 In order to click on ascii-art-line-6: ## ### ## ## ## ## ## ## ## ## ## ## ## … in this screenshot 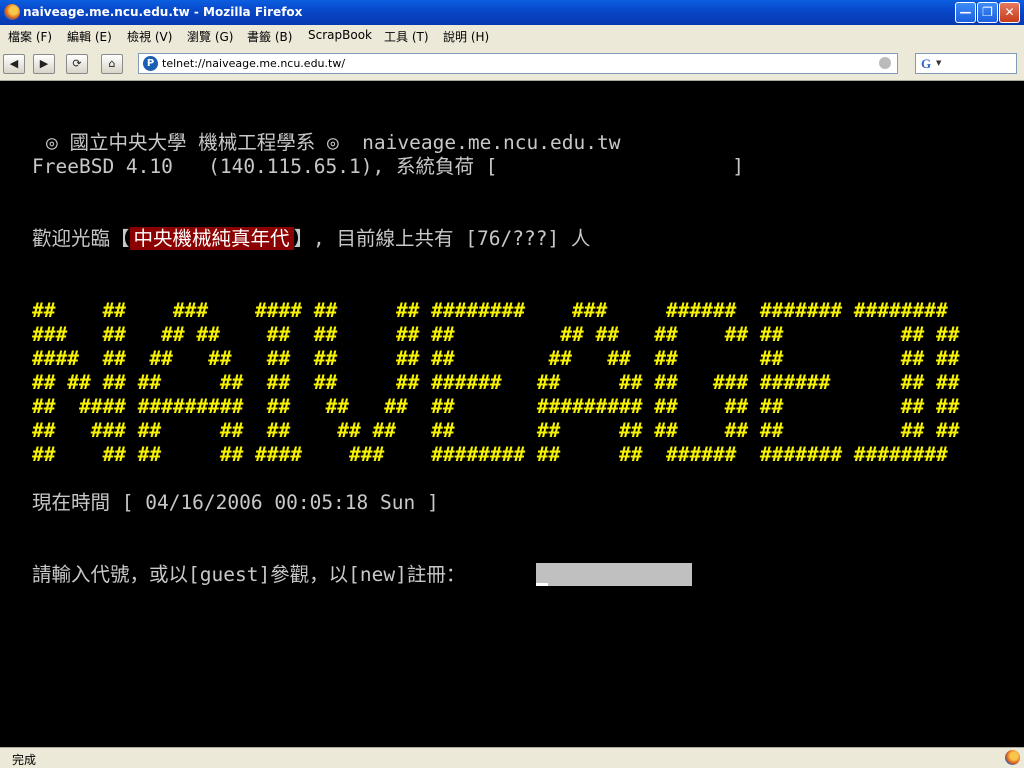, I will do `click(496, 430)`.